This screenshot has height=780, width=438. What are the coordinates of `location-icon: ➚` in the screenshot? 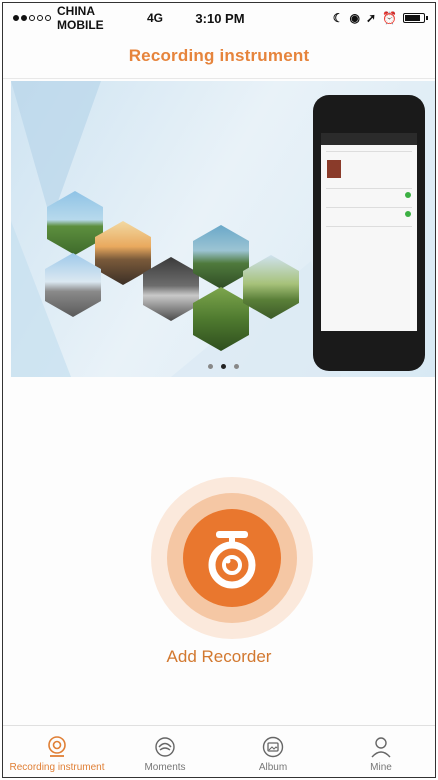 It's located at (371, 18).